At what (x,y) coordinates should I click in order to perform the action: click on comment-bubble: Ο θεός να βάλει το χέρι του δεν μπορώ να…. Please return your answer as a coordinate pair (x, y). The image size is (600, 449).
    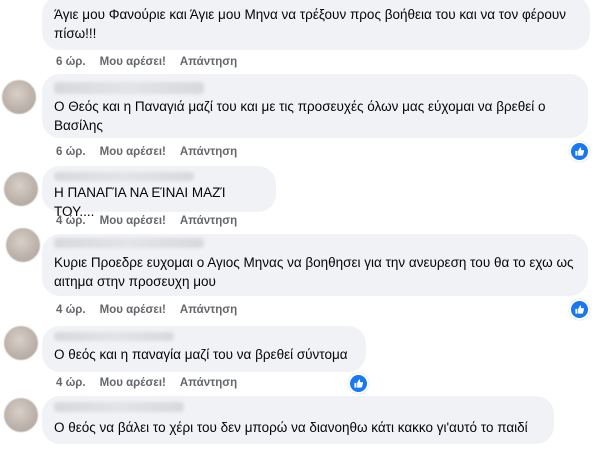
    Looking at the image, I should click on (298, 420).